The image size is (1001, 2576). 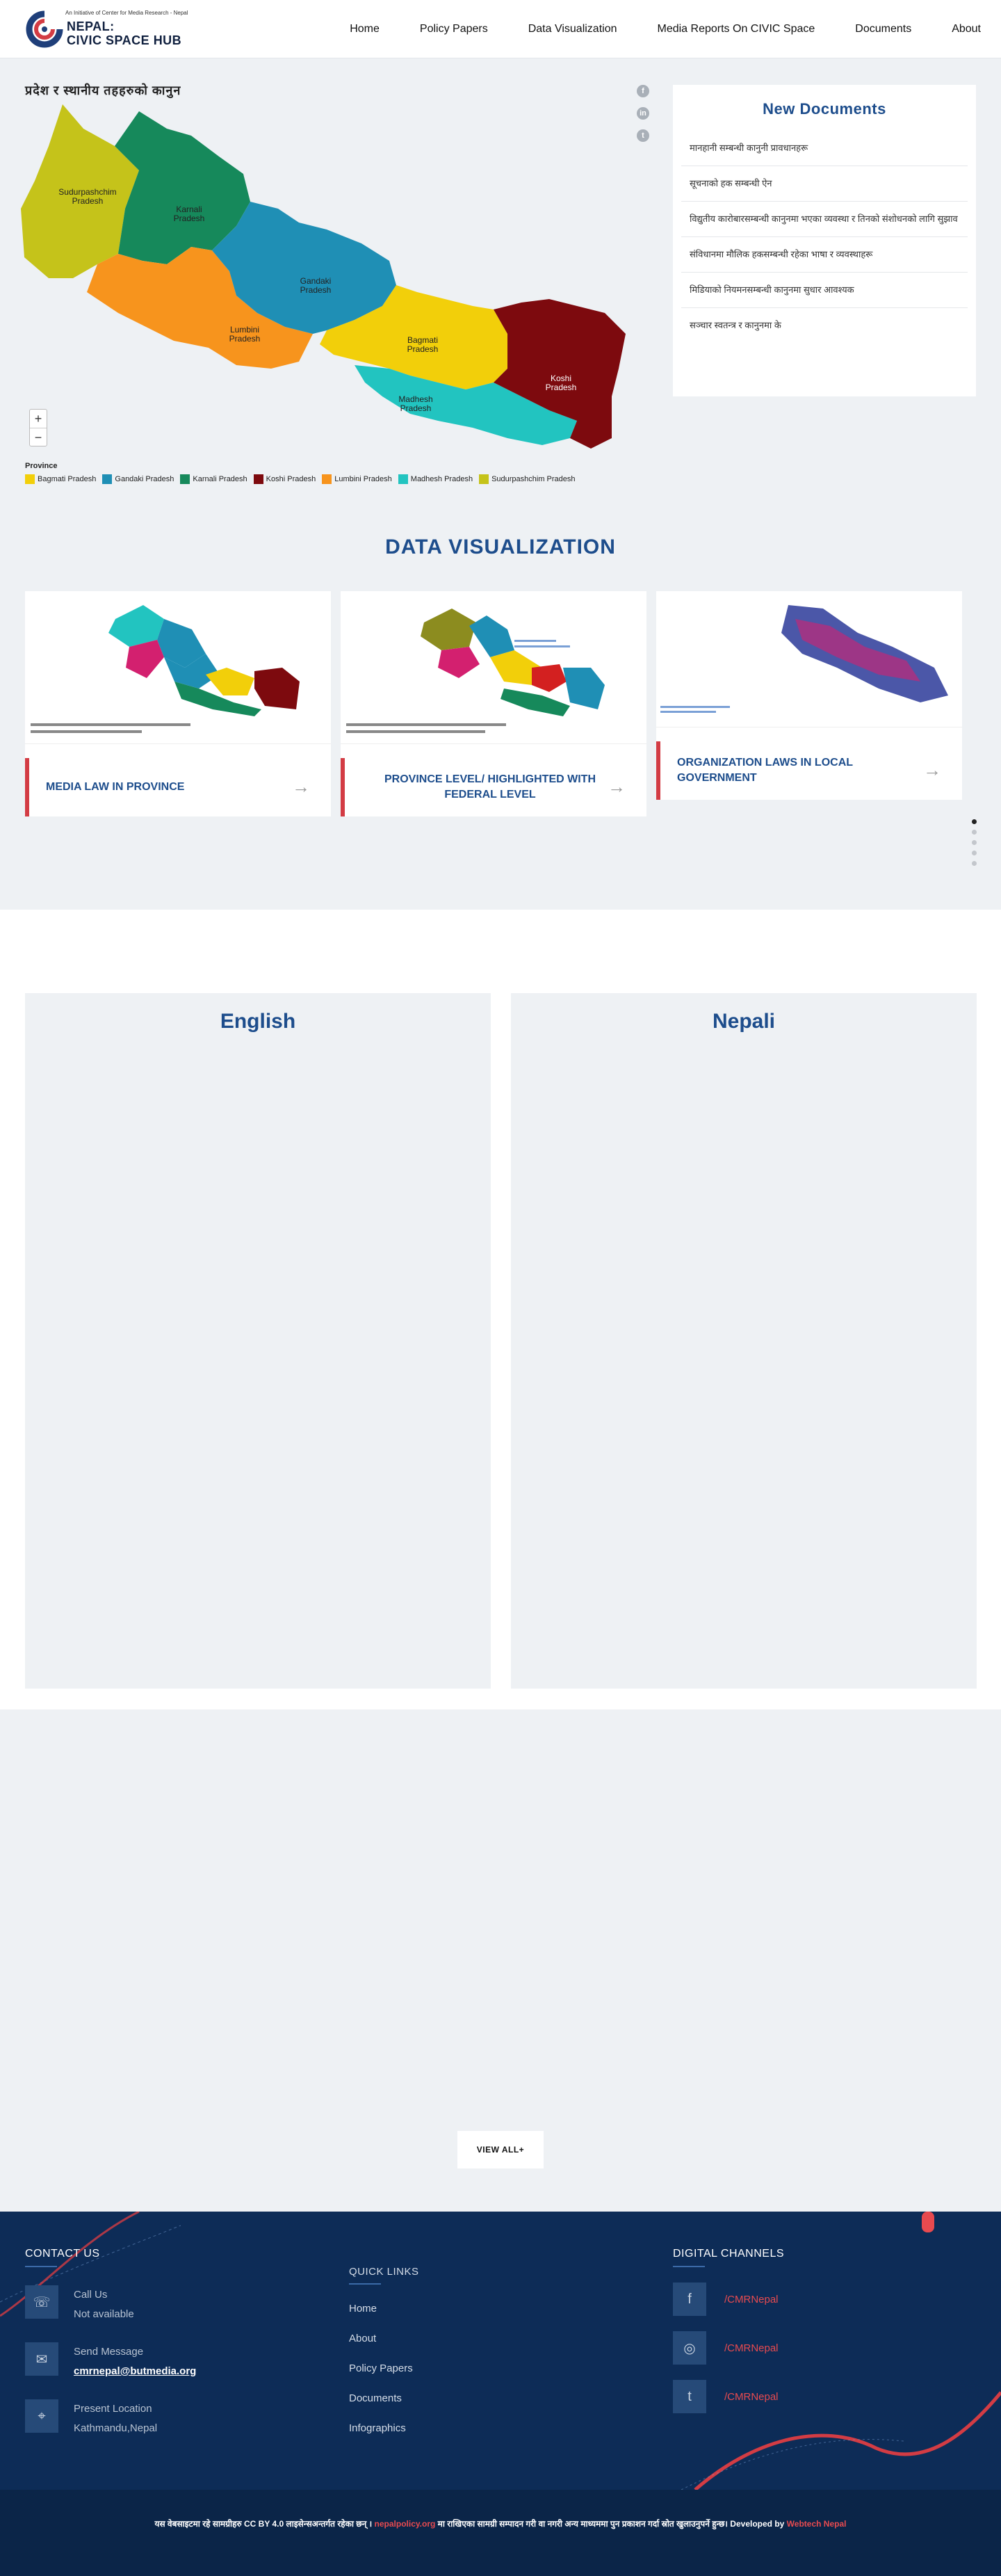 What do you see at coordinates (416, 408) in the screenshot?
I see `map-label-madhesh-2: Pradesh` at bounding box center [416, 408].